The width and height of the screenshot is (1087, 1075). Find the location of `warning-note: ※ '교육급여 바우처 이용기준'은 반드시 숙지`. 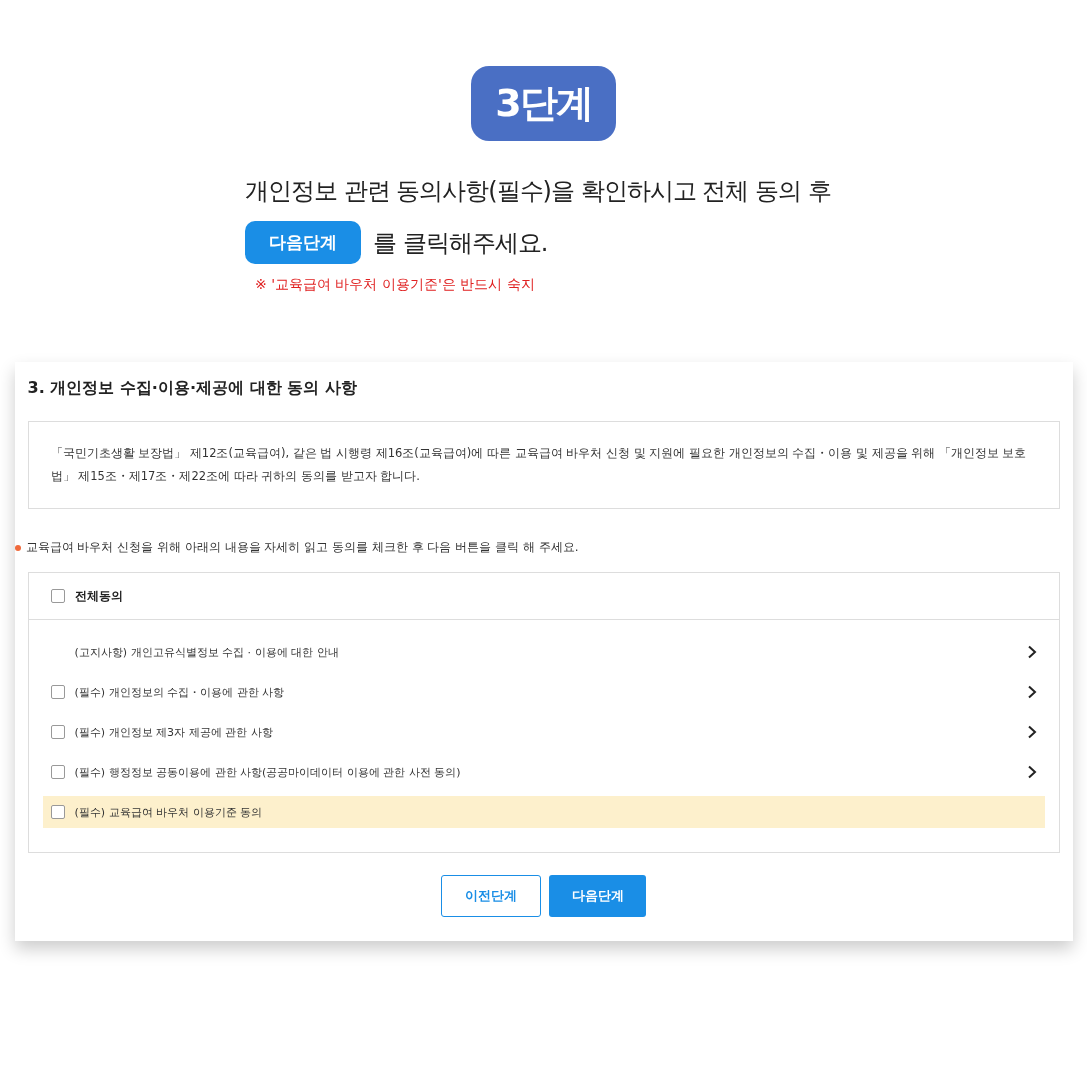

warning-note: ※ '교육급여 바우처 이용기준'은 반드시 숙지 is located at coordinates (395, 285).